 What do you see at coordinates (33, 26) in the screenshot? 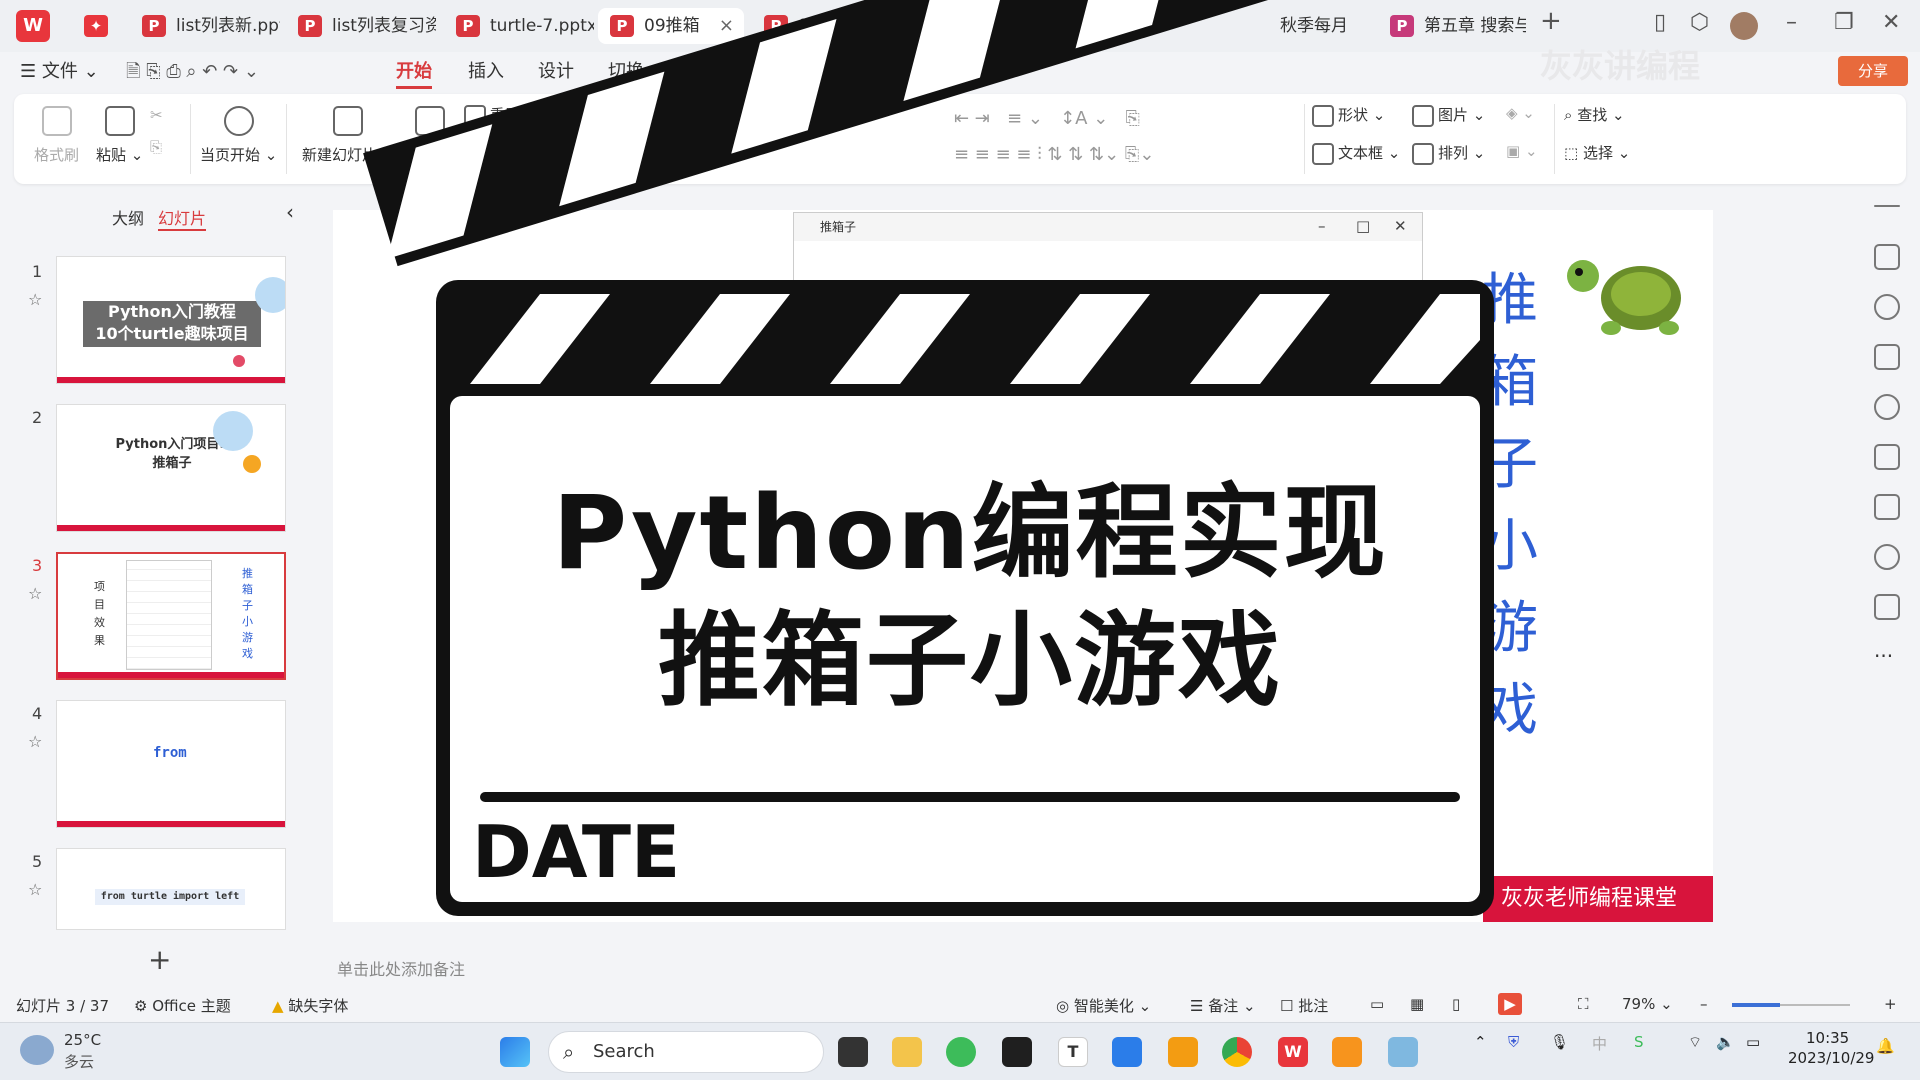
I see `wps-logo-icon: W` at bounding box center [33, 26].